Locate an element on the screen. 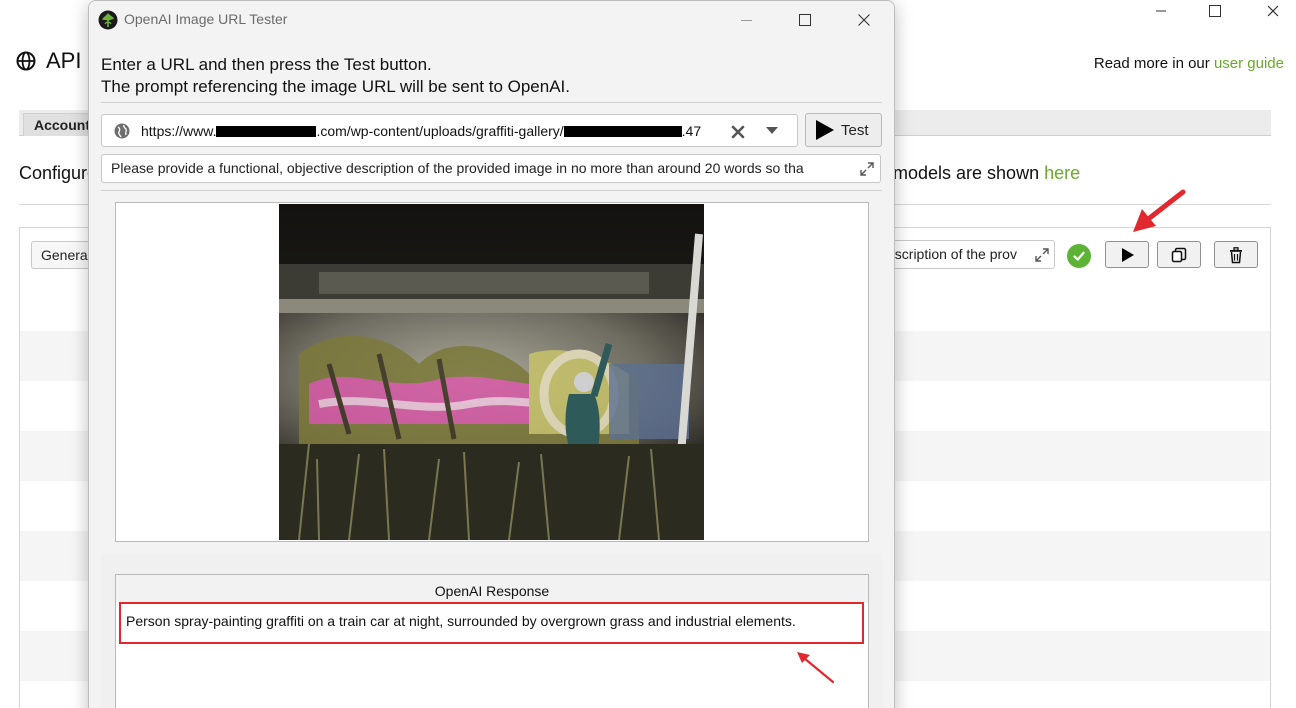  user-guide-link: user guide is located at coordinates (1249, 63).